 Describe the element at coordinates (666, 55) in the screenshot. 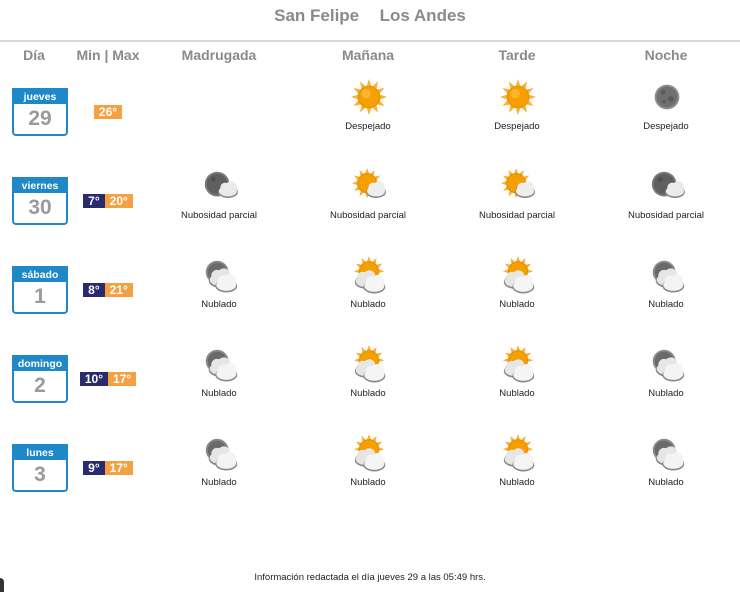

I see `col-header-noche: Noche` at that location.